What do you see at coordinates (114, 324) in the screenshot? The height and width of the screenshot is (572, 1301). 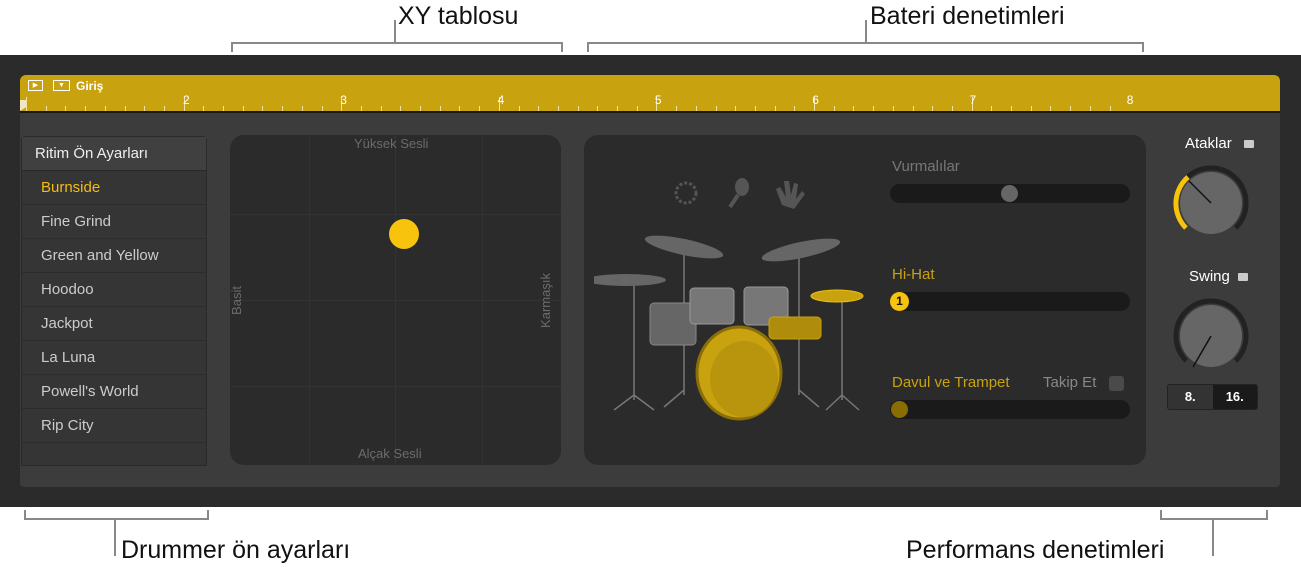 I see `preset-item: Jackpot` at bounding box center [114, 324].